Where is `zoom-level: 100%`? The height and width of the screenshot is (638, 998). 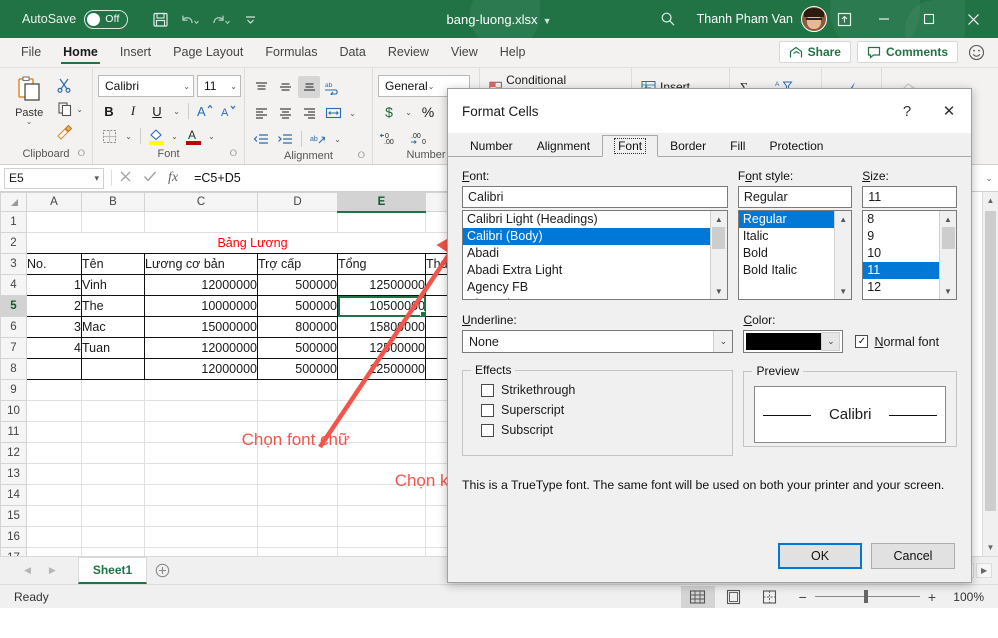 zoom-level: 100% is located at coordinates (964, 597).